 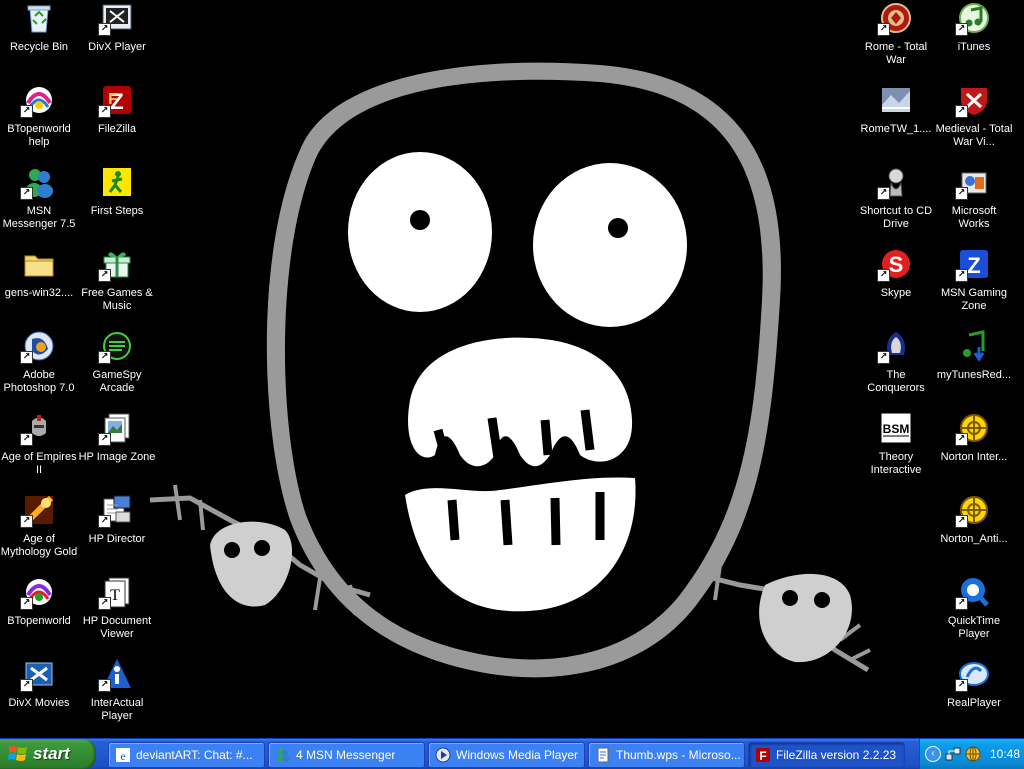 I want to click on desktop-icon-hp-director: ↗ HP Director, so click(x=117, y=532).